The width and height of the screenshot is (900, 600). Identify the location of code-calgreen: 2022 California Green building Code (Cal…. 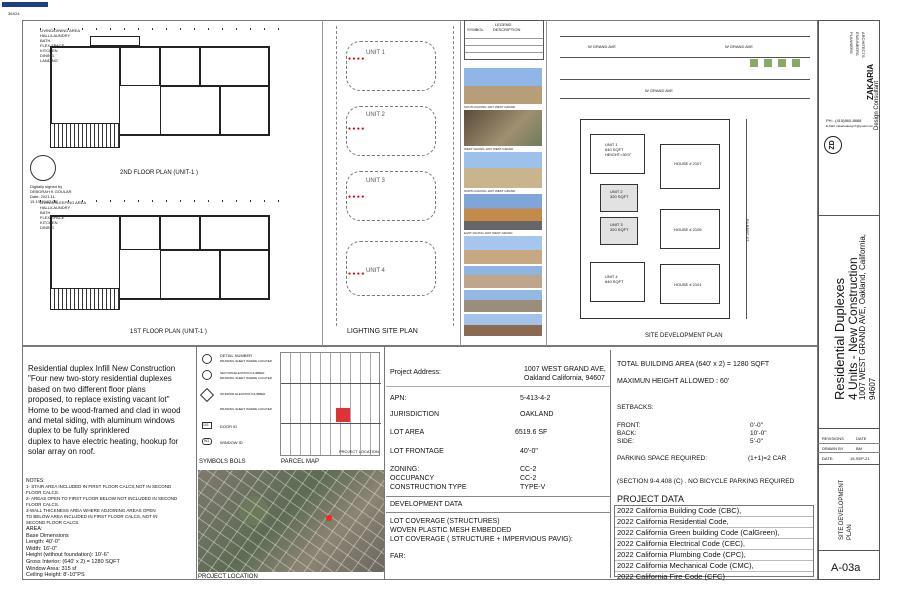
(714, 533).